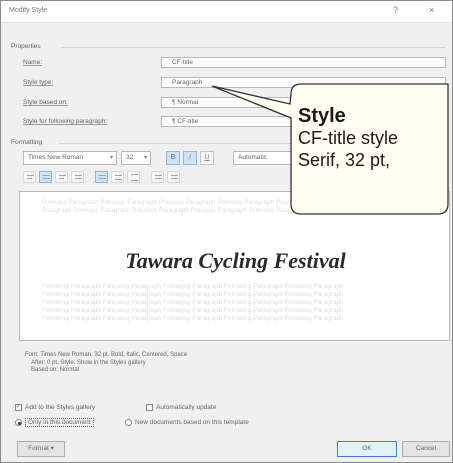 This screenshot has width=453, height=463. Describe the element at coordinates (185, 121) in the screenshot. I see `following-paragraph-value: ¶ CF-title` at that location.